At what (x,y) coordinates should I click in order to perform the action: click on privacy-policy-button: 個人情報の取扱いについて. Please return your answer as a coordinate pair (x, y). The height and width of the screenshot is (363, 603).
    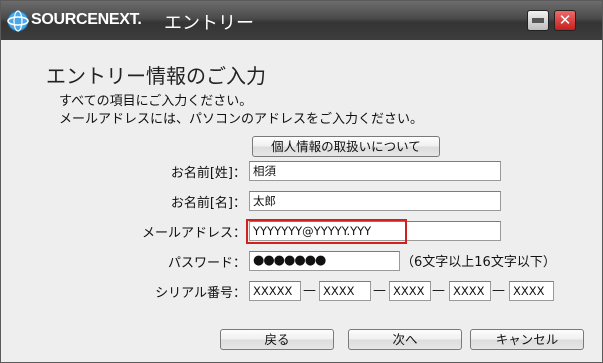
    Looking at the image, I should click on (346, 146).